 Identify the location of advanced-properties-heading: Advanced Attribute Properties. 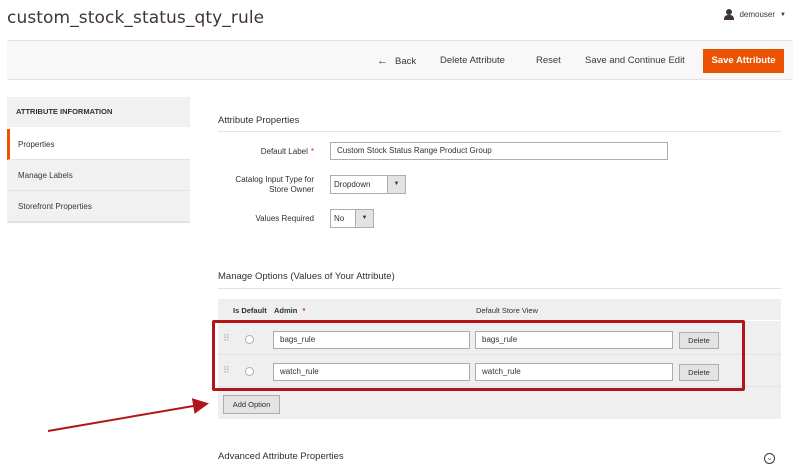
(281, 456).